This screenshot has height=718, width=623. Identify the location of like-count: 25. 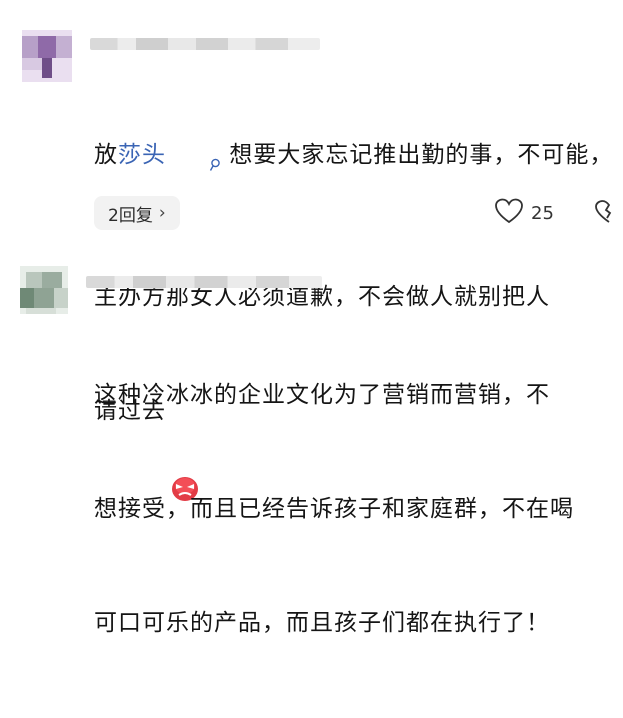
(542, 213).